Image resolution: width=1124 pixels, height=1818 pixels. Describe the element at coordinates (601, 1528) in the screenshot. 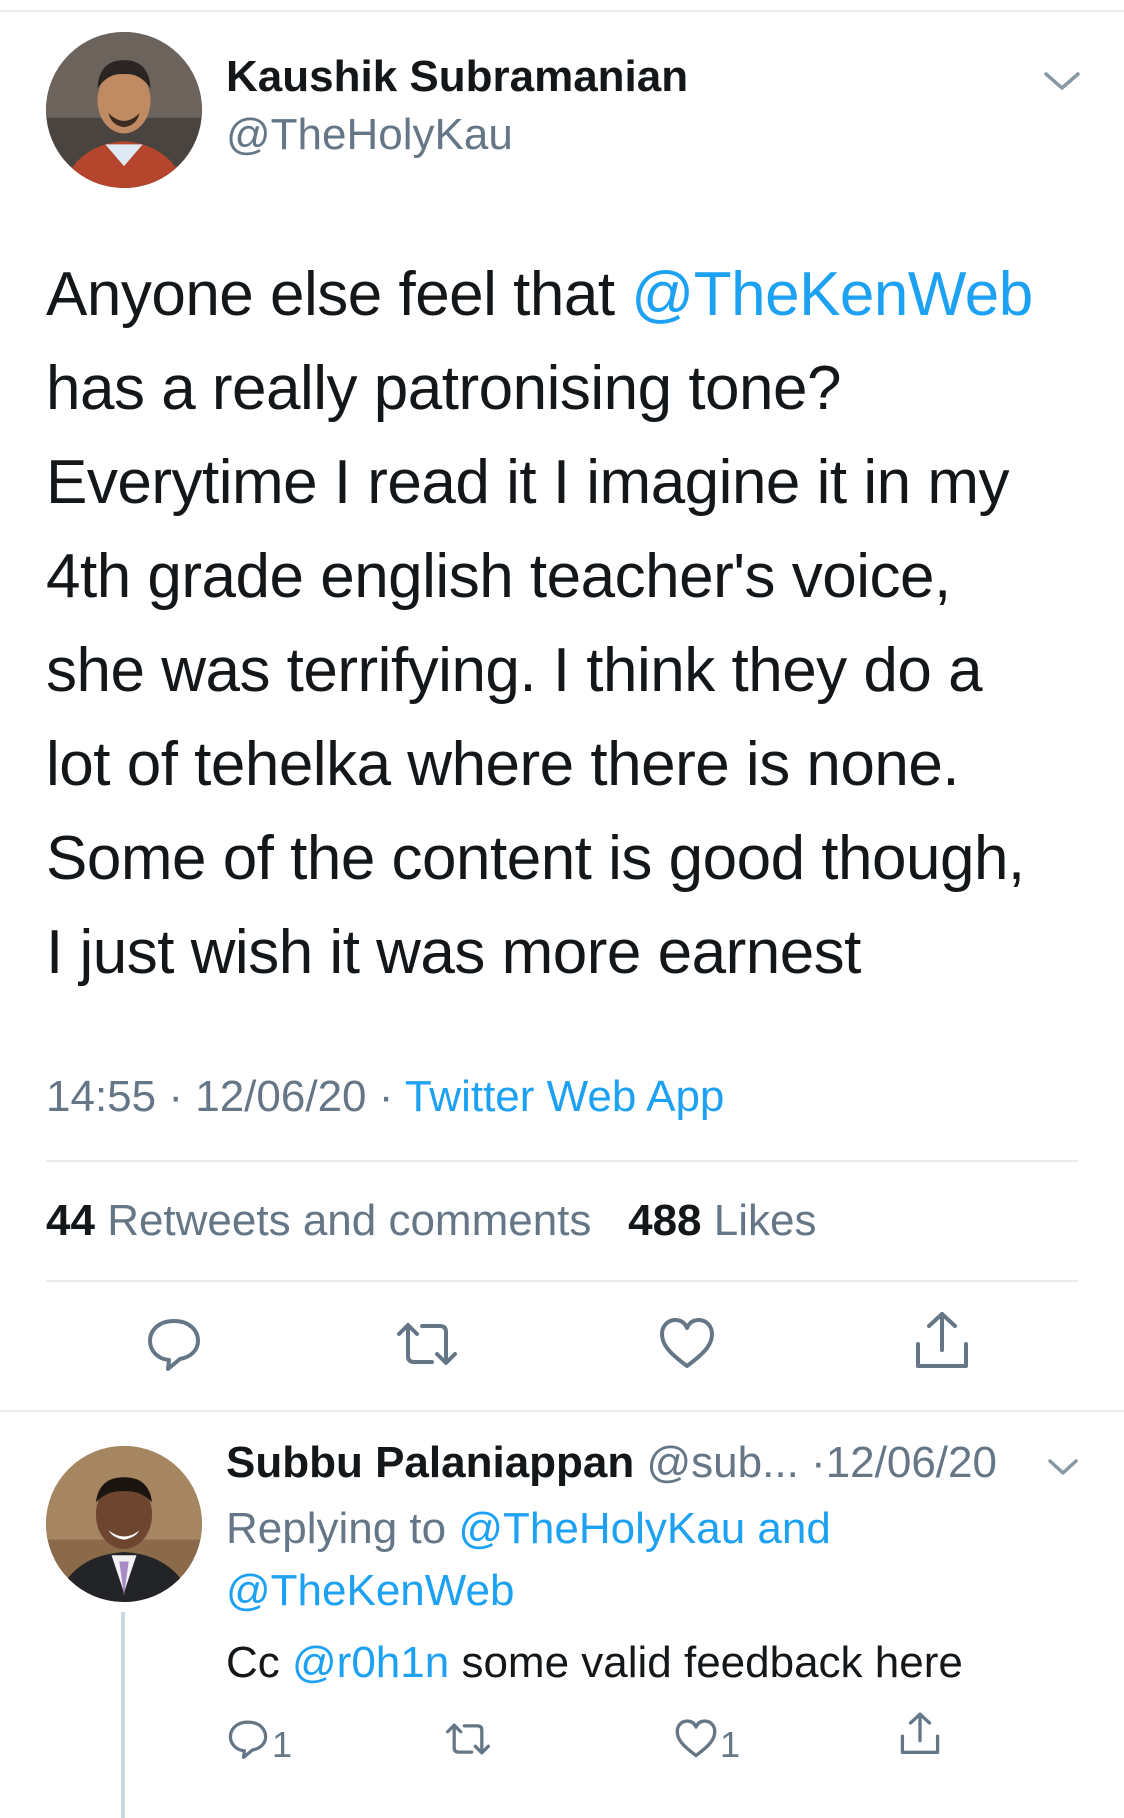

I see `mention-link: @TheHolyKau` at that location.